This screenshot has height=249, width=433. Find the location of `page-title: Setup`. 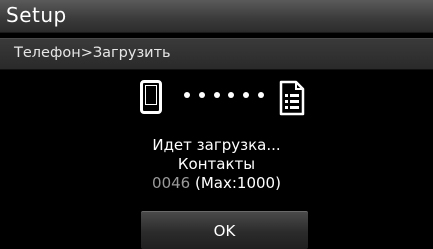

page-title: Setup is located at coordinates (36, 15).